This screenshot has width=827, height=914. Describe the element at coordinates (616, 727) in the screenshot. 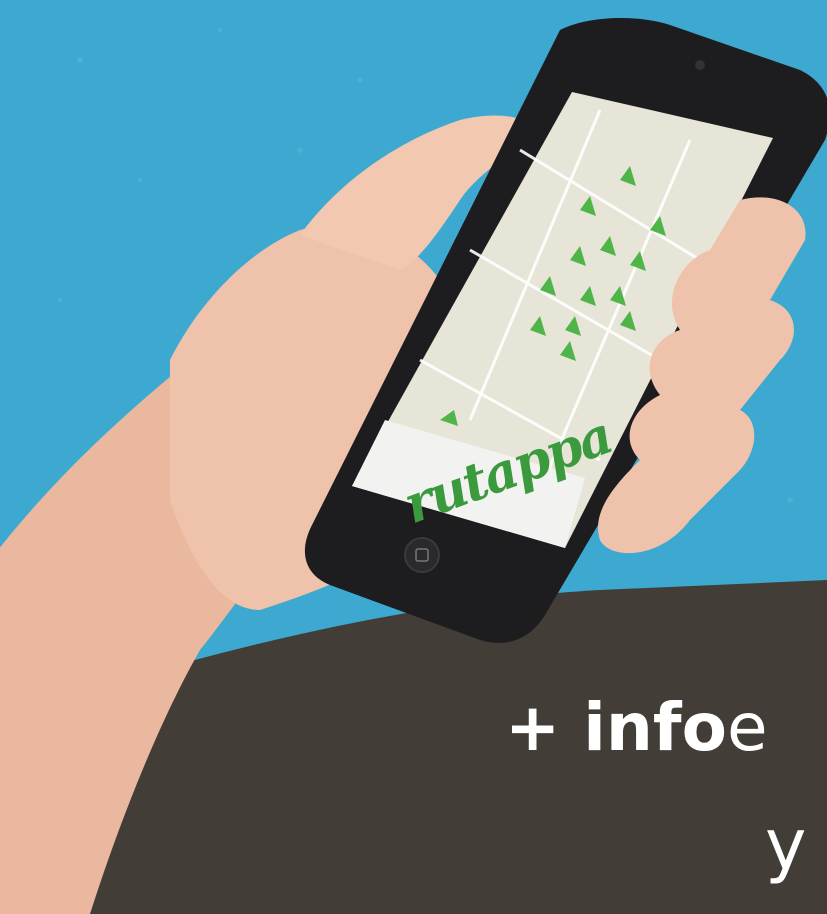

I see `caption-bold-text: + info` at that location.